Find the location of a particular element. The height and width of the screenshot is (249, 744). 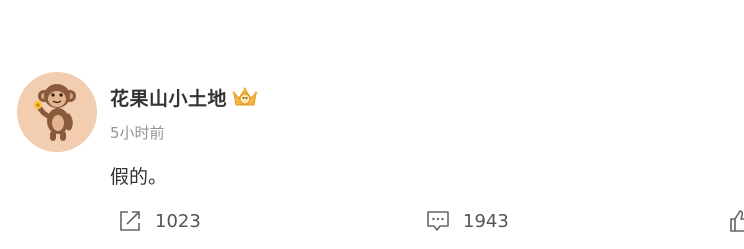

username-row: 花果山小土地 is located at coordinates (184, 97).